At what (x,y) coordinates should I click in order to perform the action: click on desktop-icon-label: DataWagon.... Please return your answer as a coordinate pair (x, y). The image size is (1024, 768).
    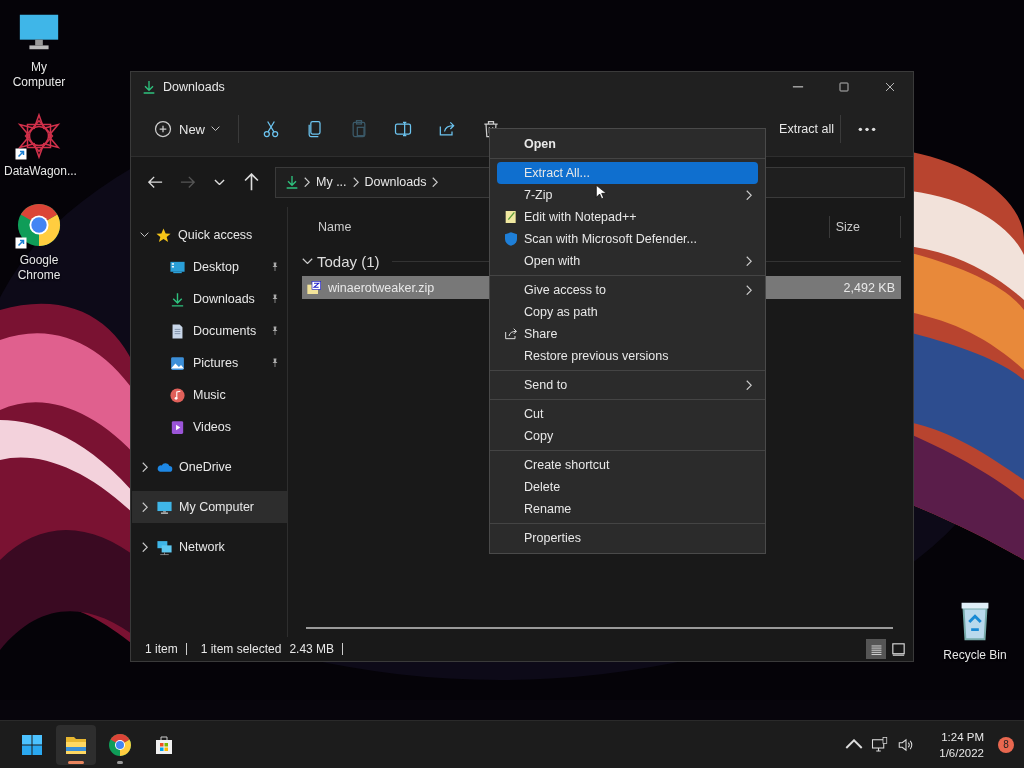
    Looking at the image, I should click on (39, 171).